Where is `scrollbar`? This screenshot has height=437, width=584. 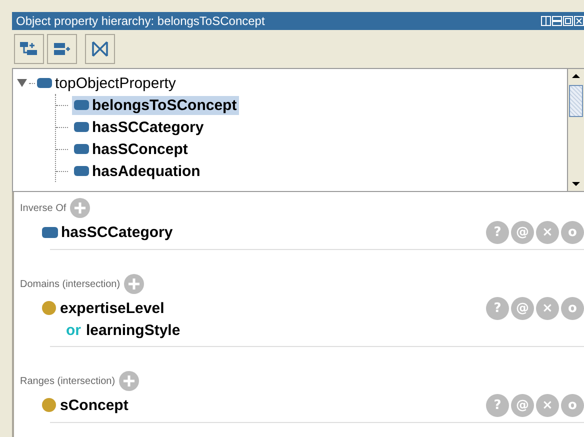
scrollbar is located at coordinates (575, 130).